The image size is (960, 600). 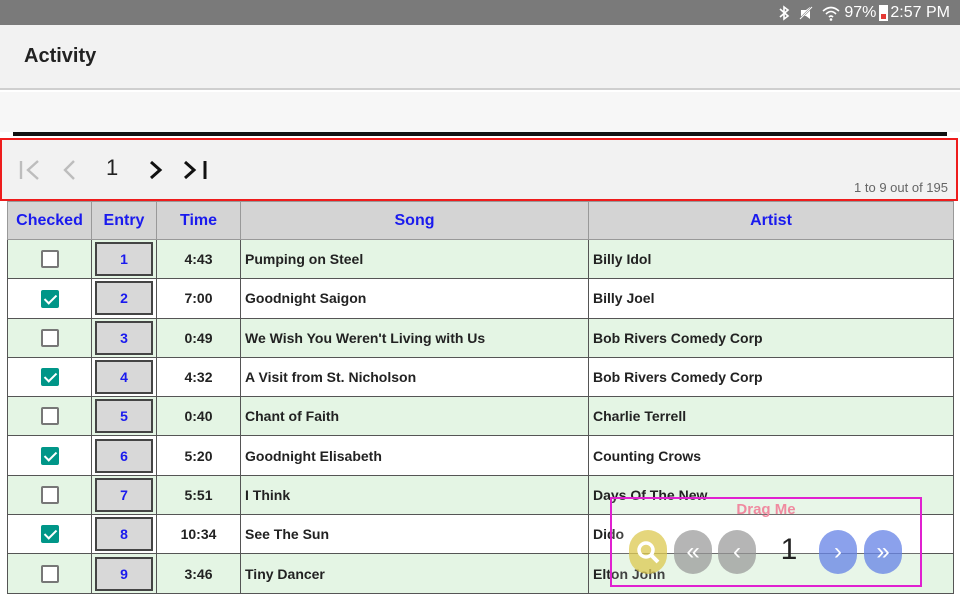 What do you see at coordinates (766, 542) in the screenshot?
I see `floating-pager: Drag Me « ‹ 1 › »` at bounding box center [766, 542].